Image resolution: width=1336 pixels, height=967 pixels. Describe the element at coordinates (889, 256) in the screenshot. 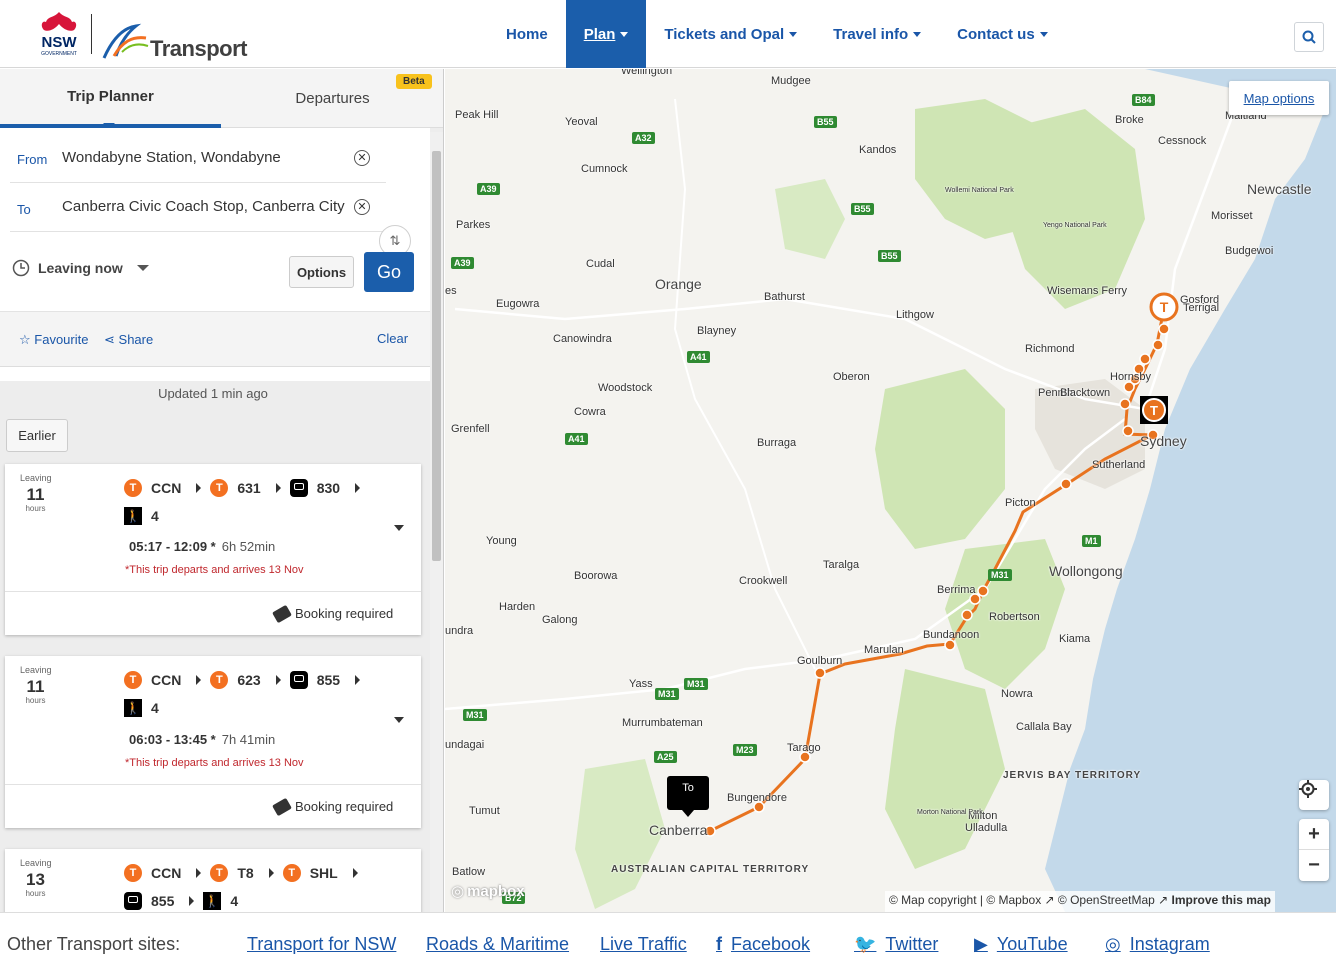

I see `road-shield: B55` at that location.